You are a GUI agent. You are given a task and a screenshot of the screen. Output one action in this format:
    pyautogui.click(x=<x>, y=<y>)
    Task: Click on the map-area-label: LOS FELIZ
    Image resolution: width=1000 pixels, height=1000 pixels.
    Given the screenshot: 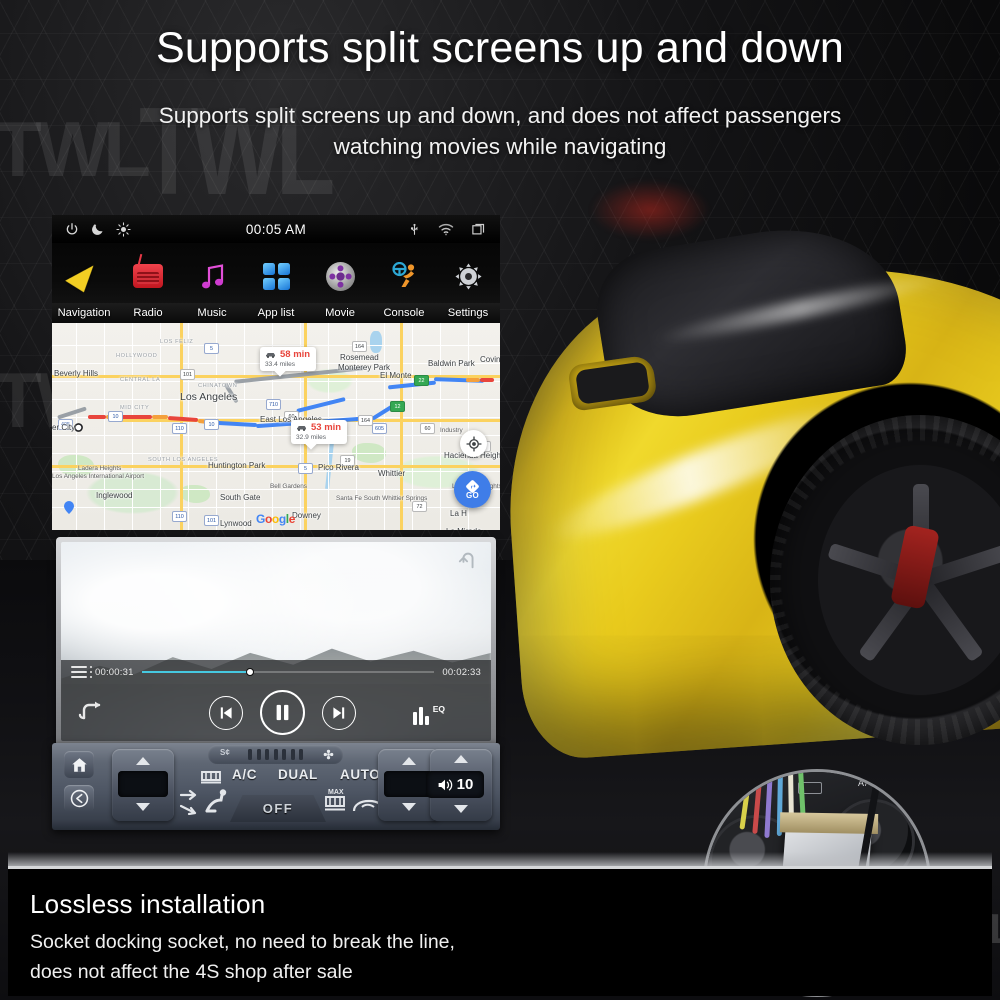 What is the action you would take?
    pyautogui.click(x=177, y=342)
    